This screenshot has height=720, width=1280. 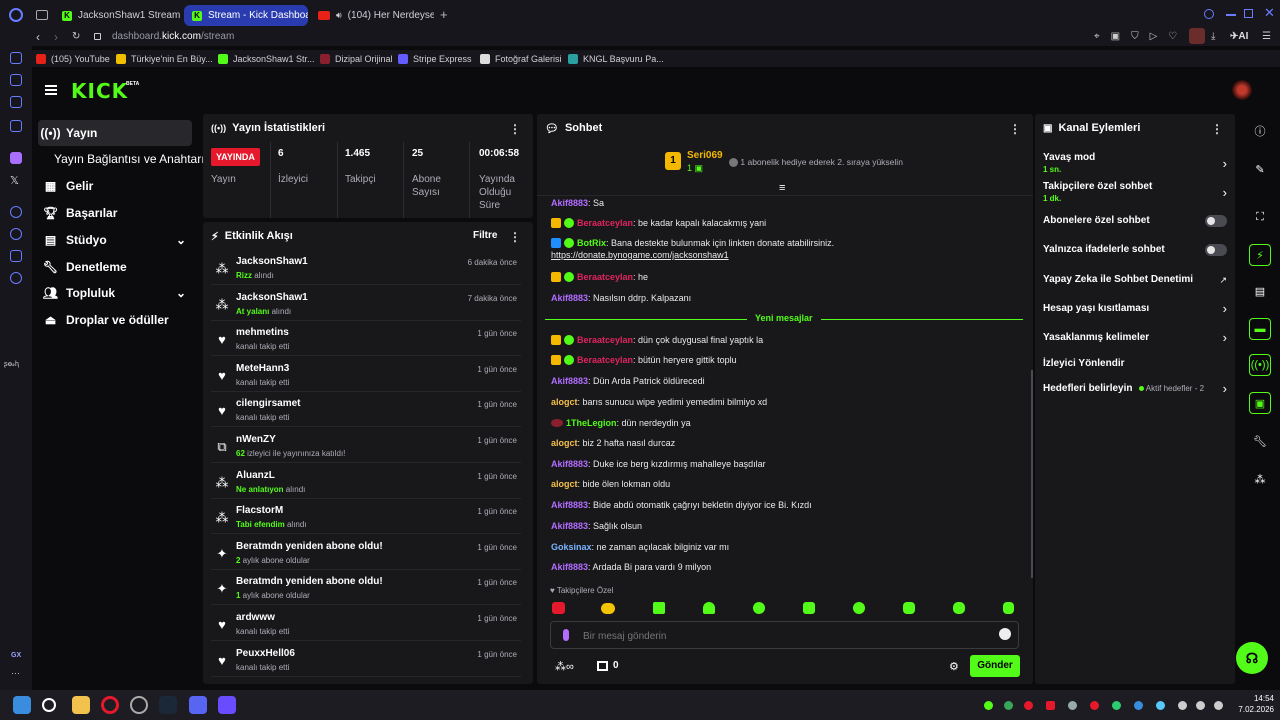 I want to click on chat-username: BotRix, so click(x=591, y=243).